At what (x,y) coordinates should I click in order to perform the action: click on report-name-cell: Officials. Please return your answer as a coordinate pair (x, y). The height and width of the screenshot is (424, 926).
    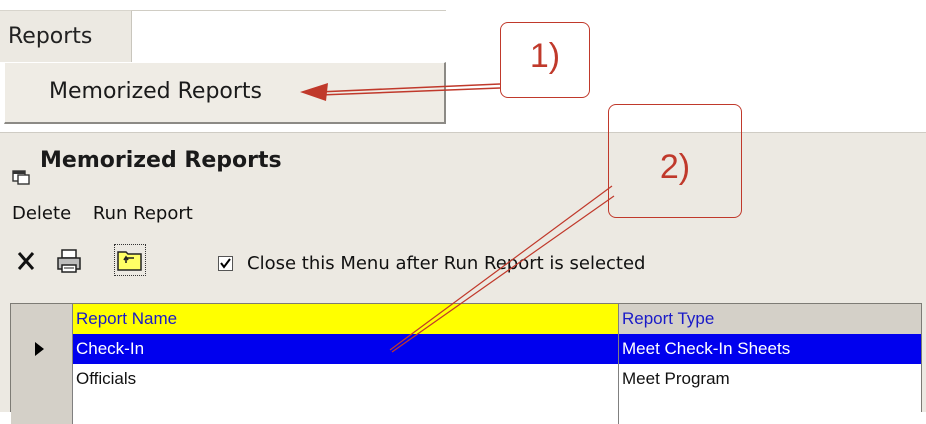
    Looking at the image, I should click on (346, 379).